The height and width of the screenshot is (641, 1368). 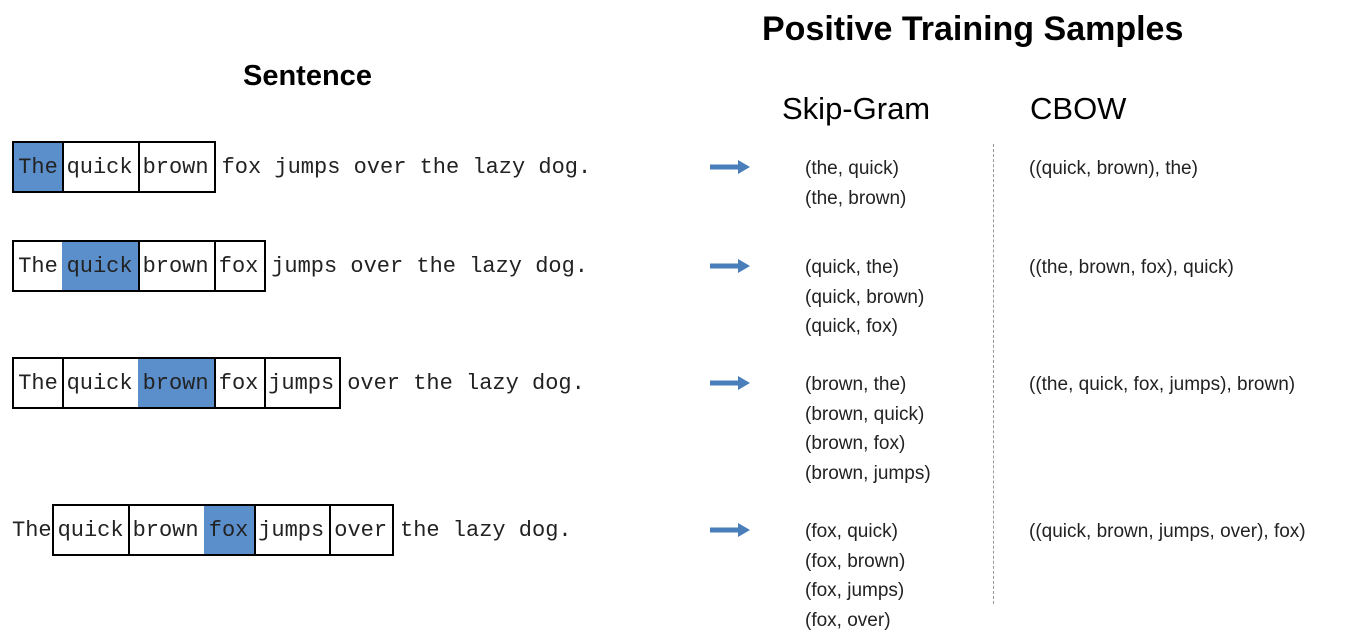 What do you see at coordinates (855, 443) in the screenshot?
I see `skipgram-pair: (brown, fox)` at bounding box center [855, 443].